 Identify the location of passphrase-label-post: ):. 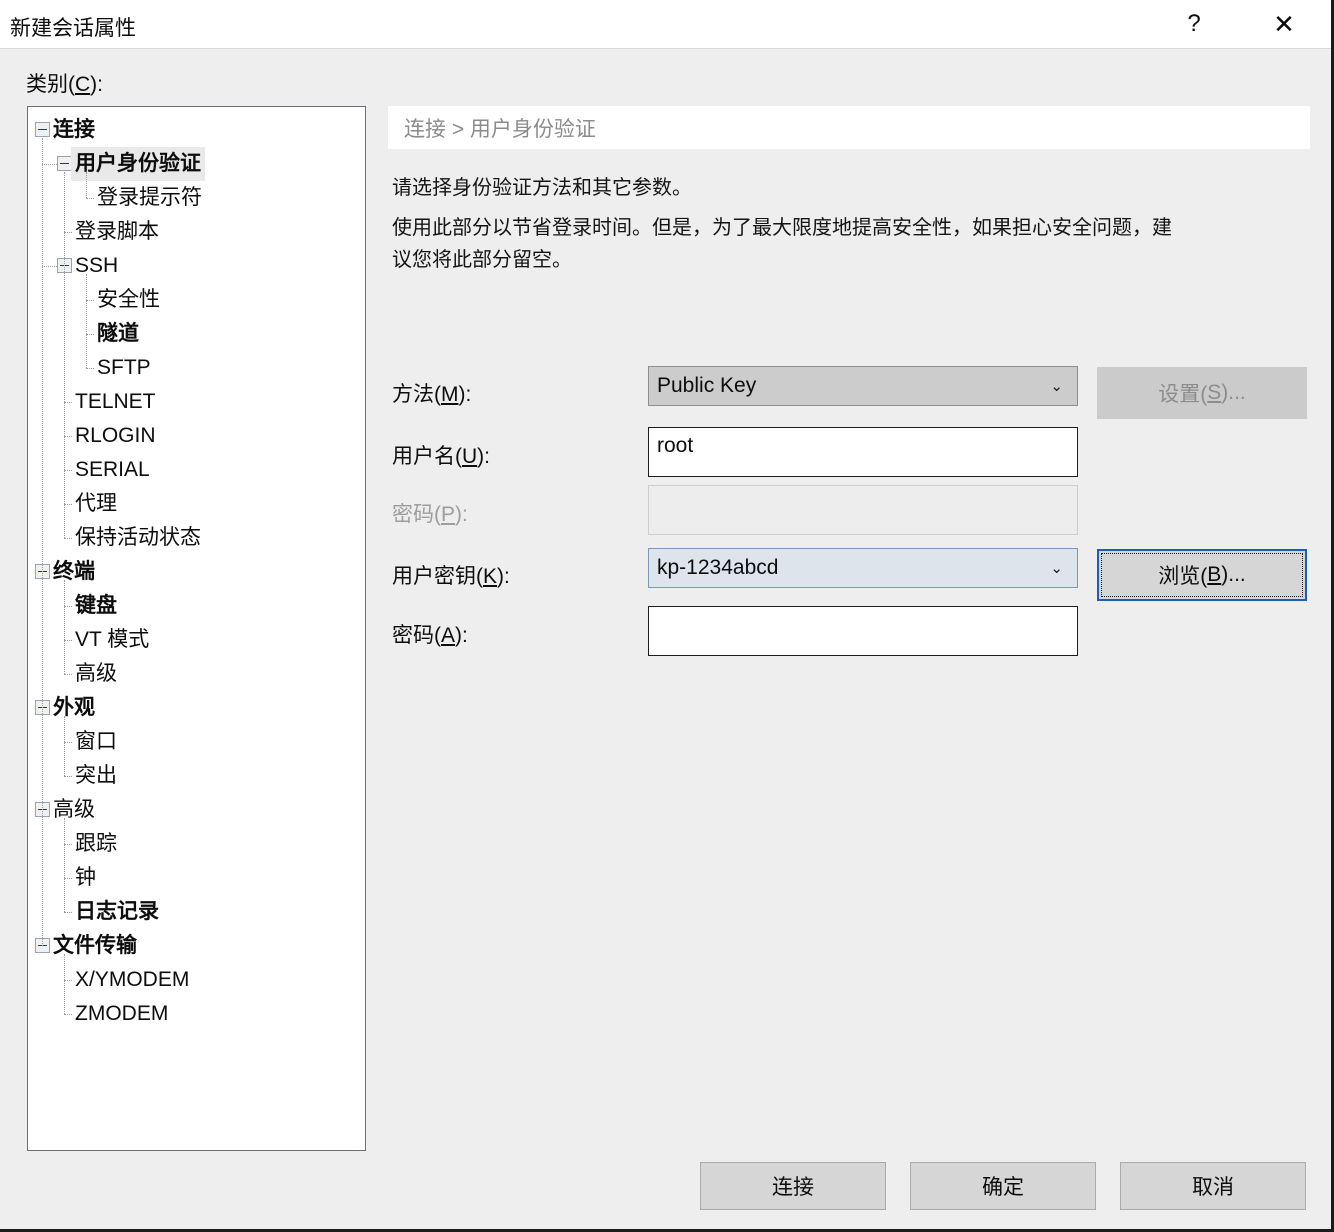
(461, 635).